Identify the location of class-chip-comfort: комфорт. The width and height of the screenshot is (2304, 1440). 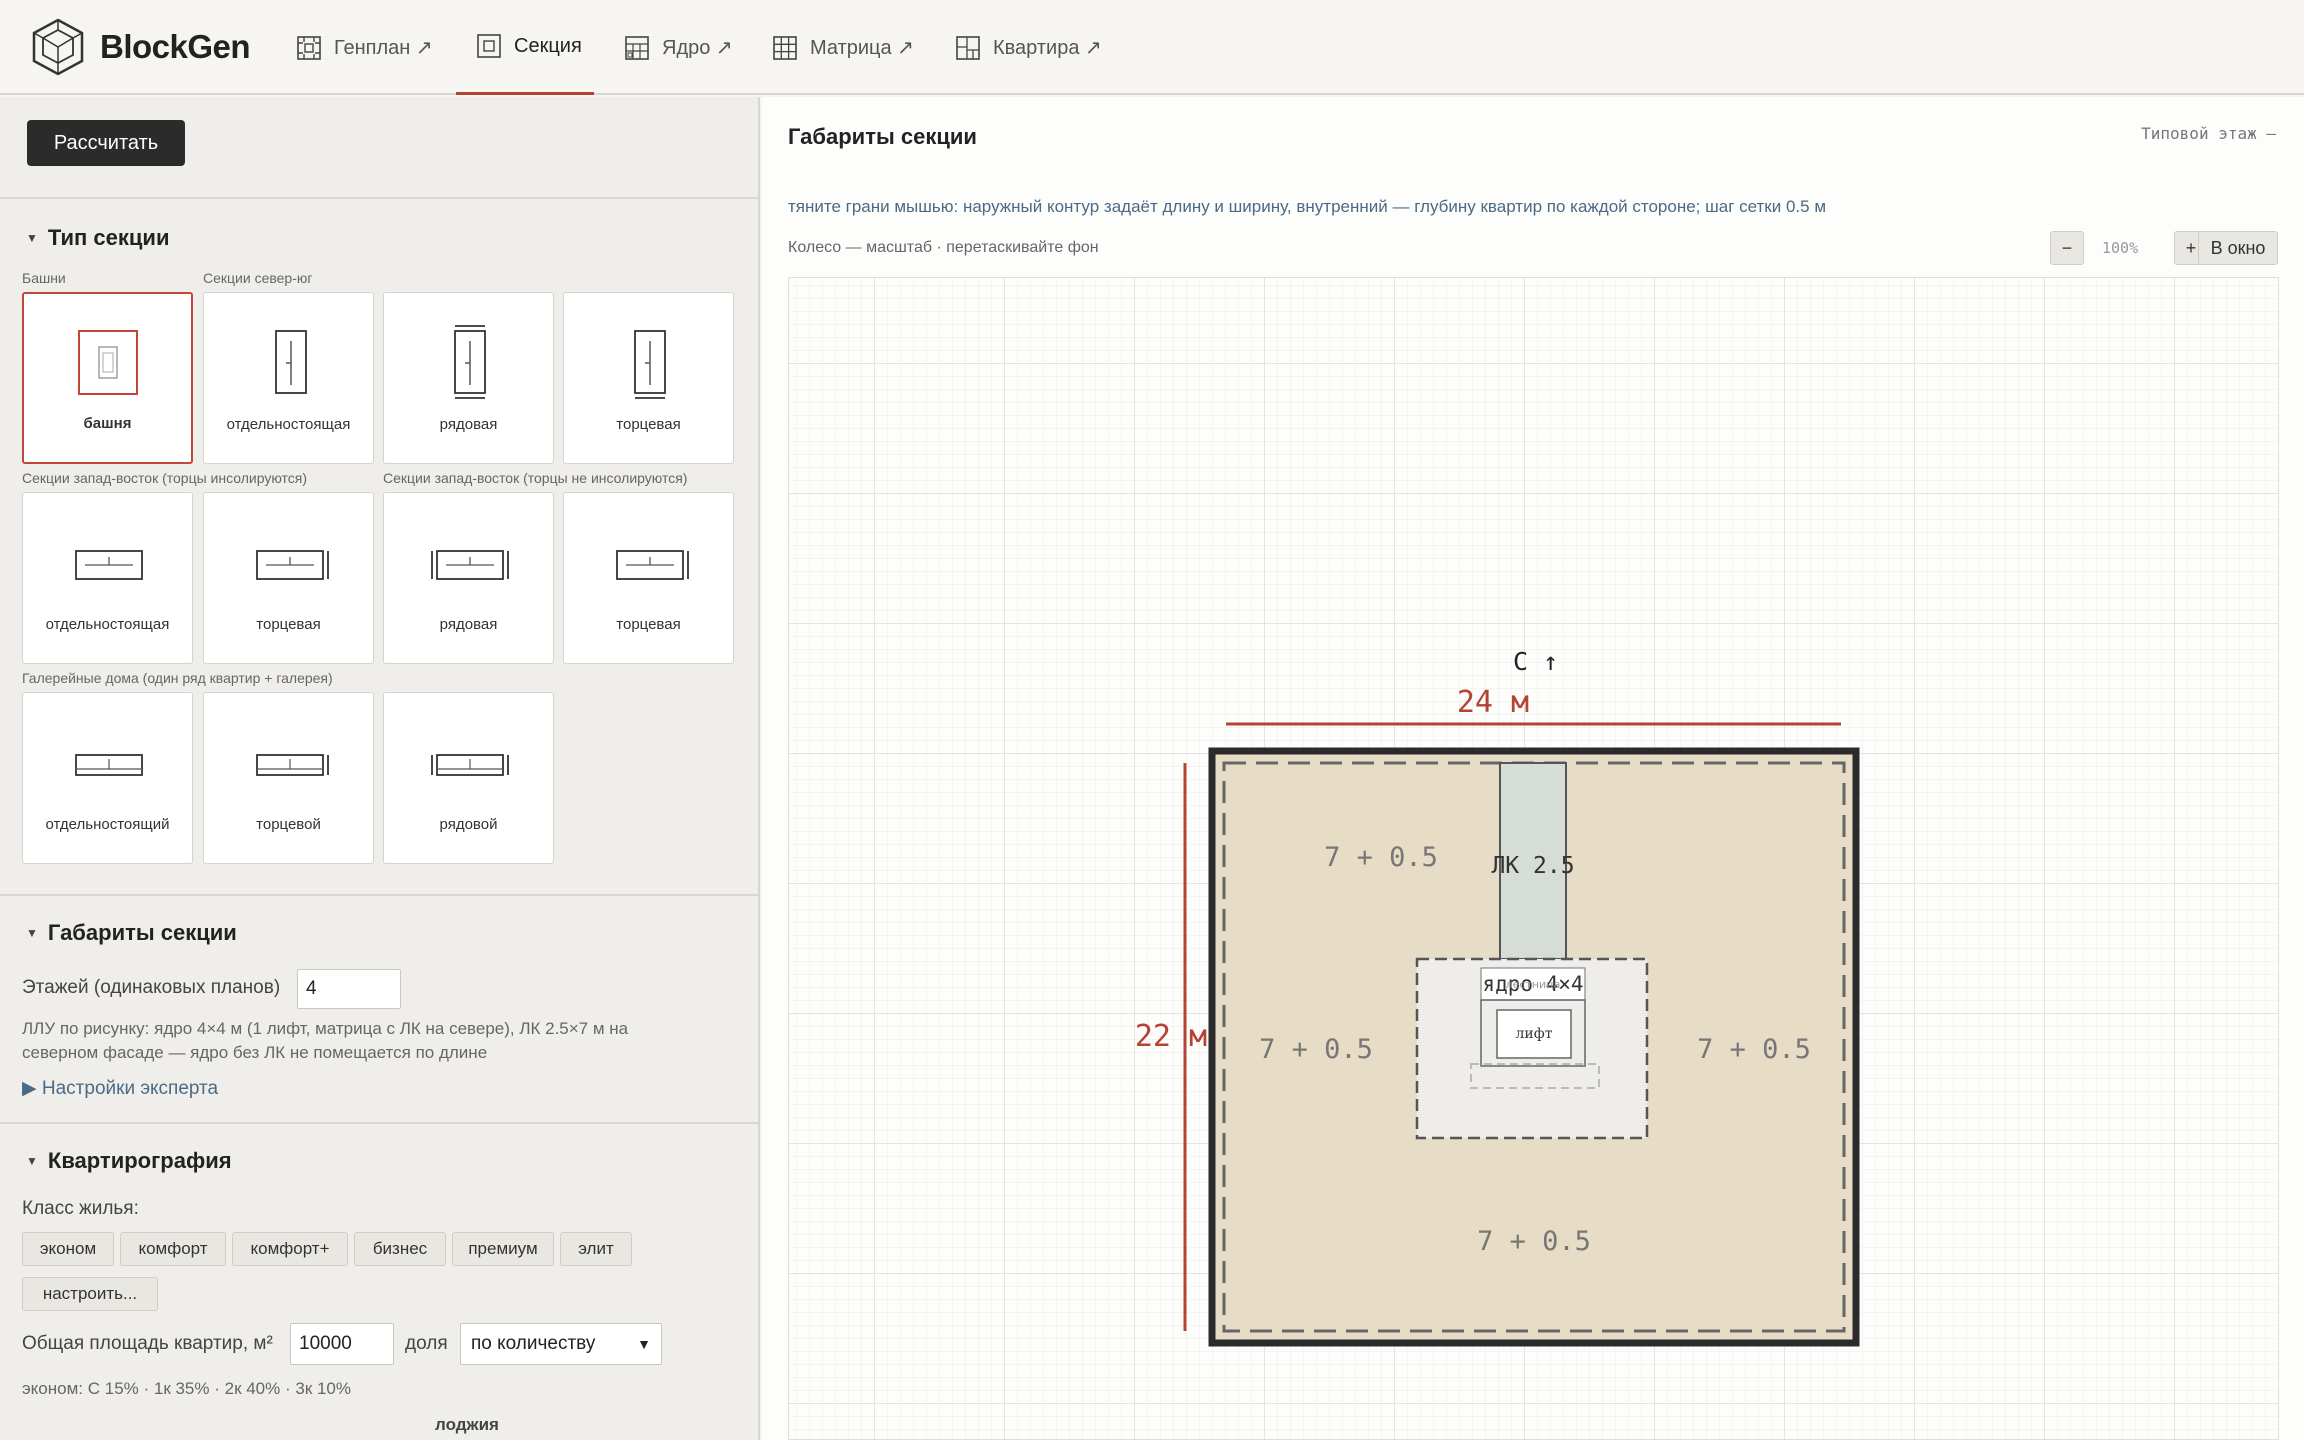
(173, 1249).